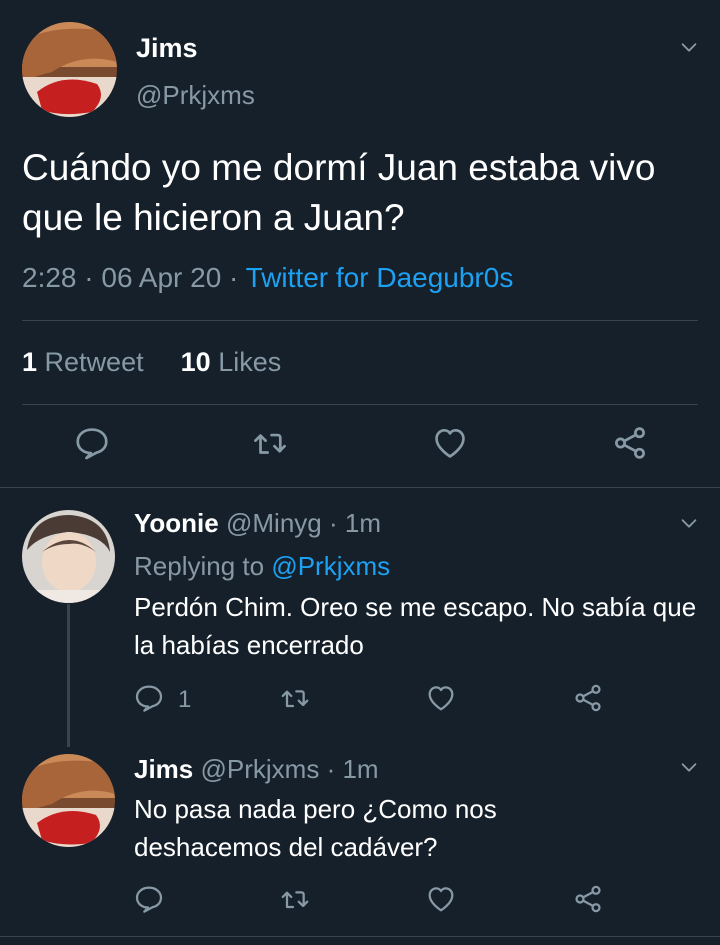  Describe the element at coordinates (195, 95) in the screenshot. I see `author-handle: @Prkjxms` at that location.